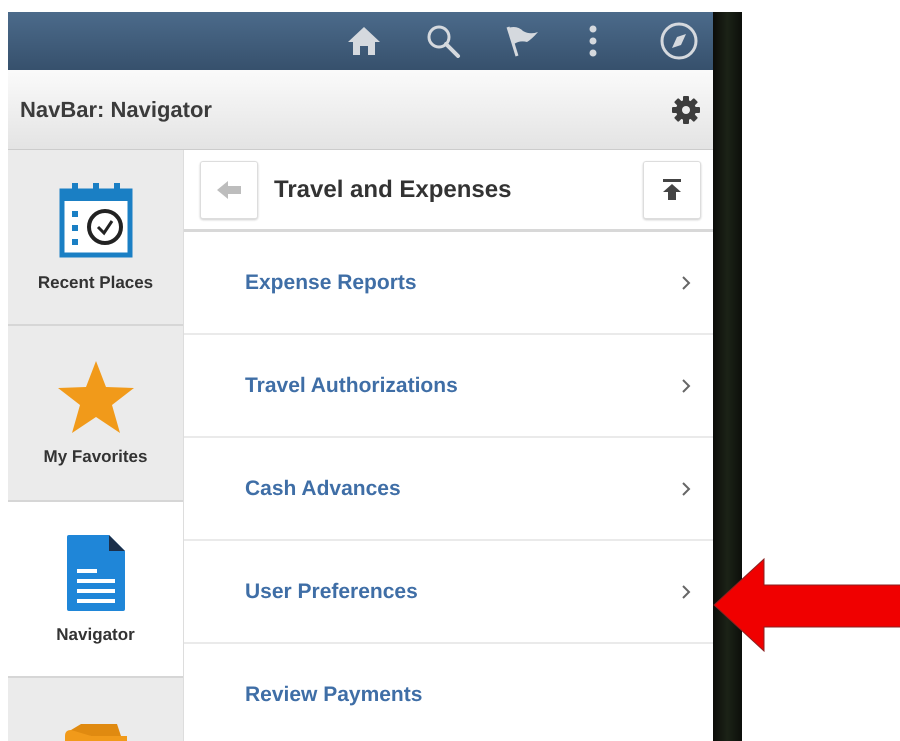 The width and height of the screenshot is (900, 741). I want to click on sidebar-item: Navigator, so click(95, 590).